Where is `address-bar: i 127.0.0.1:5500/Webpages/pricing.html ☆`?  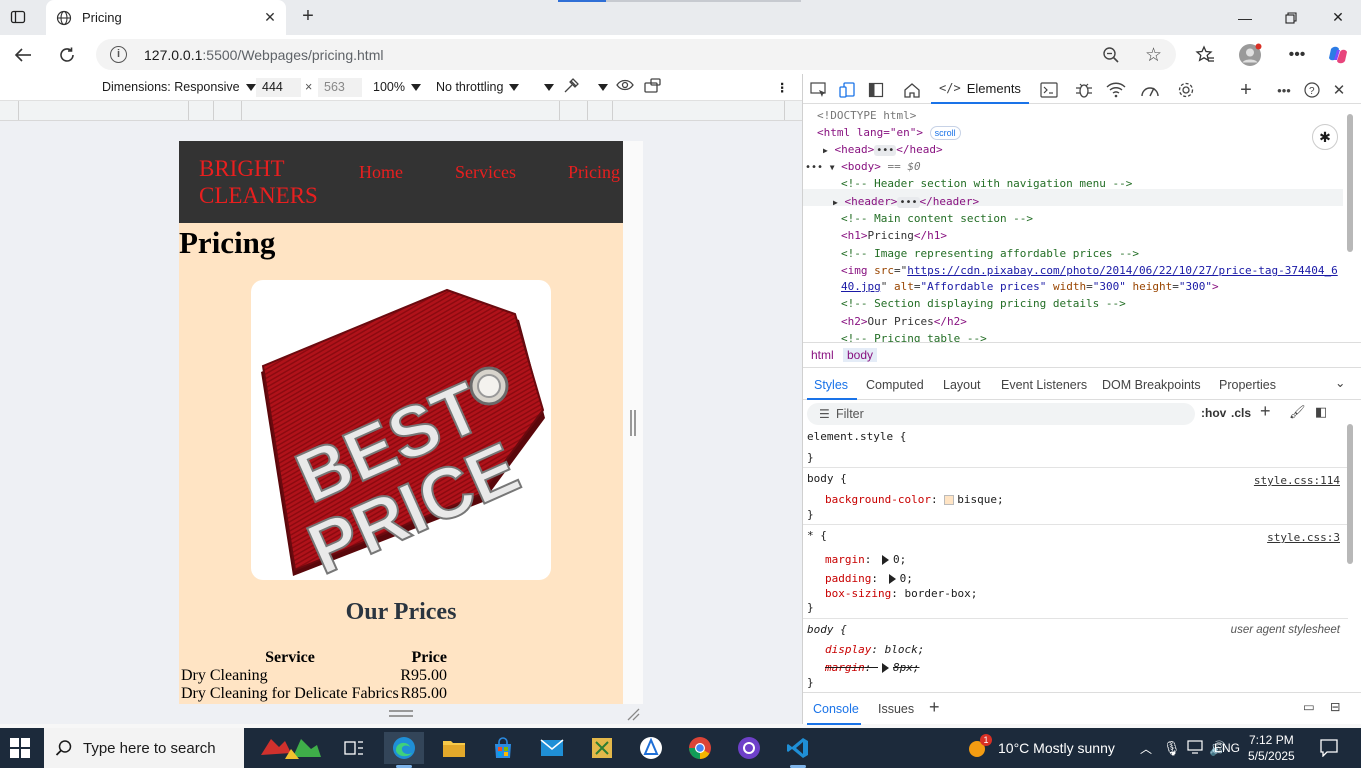
address-bar: i 127.0.0.1:5500/Webpages/pricing.html ☆ is located at coordinates (636, 54).